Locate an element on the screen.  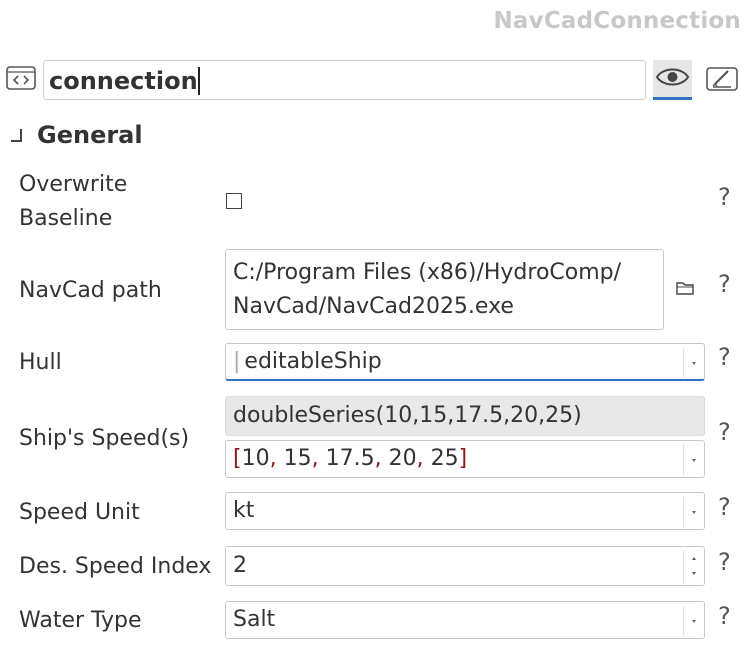
ships-speeds-expression: doubleSeries(10,15,17.5,20,25) is located at coordinates (465, 416).